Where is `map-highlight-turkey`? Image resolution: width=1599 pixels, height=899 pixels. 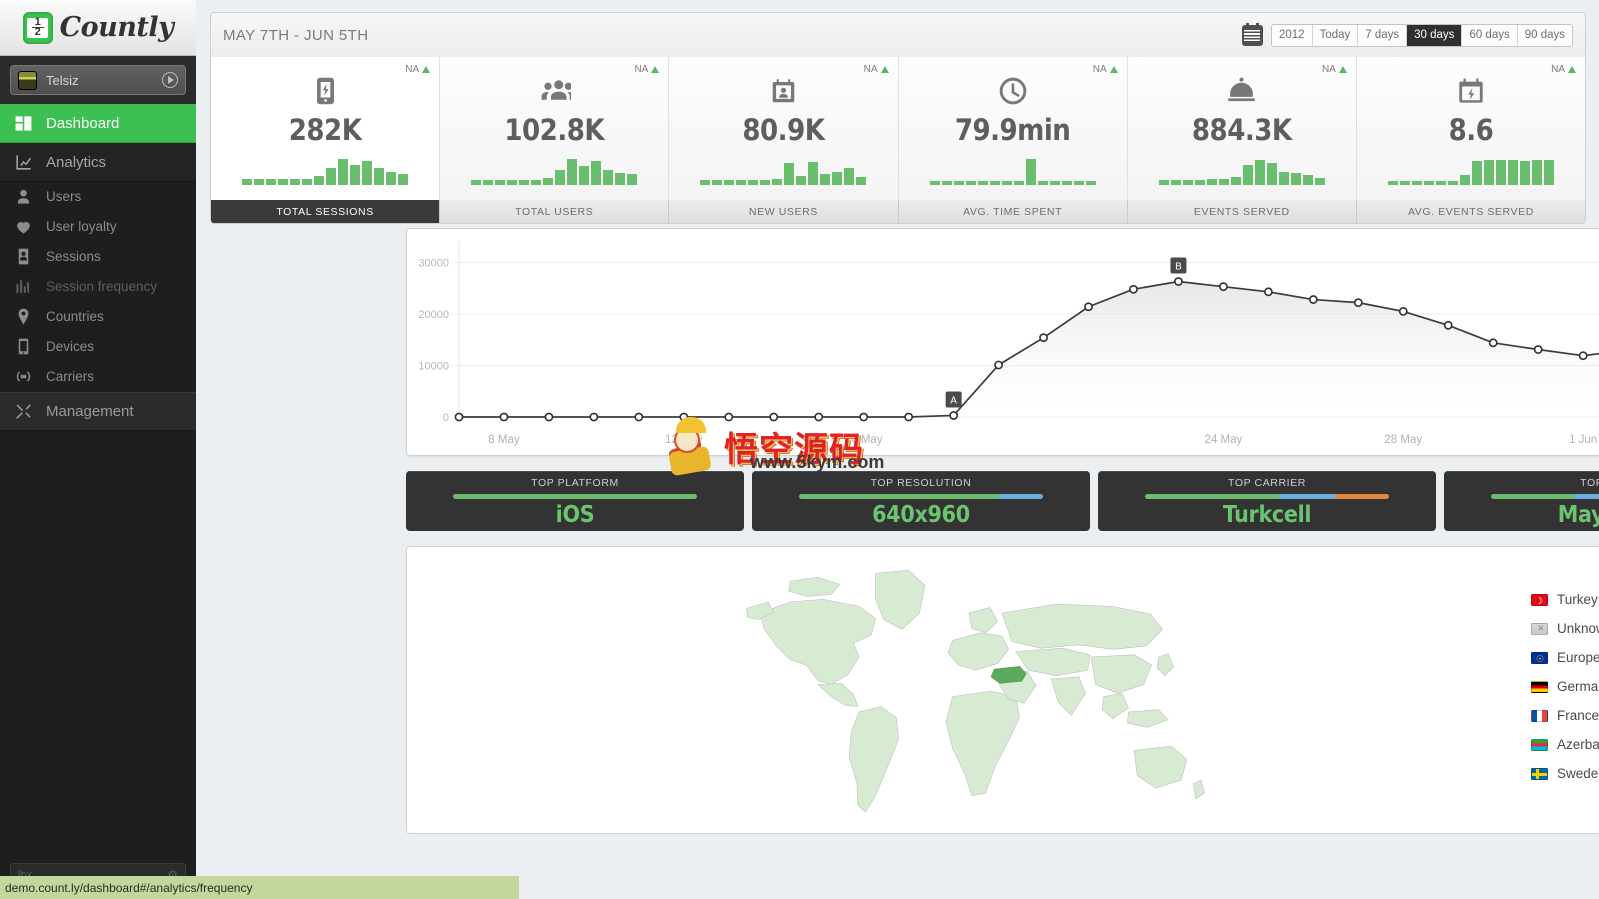 map-highlight-turkey is located at coordinates (1008, 675).